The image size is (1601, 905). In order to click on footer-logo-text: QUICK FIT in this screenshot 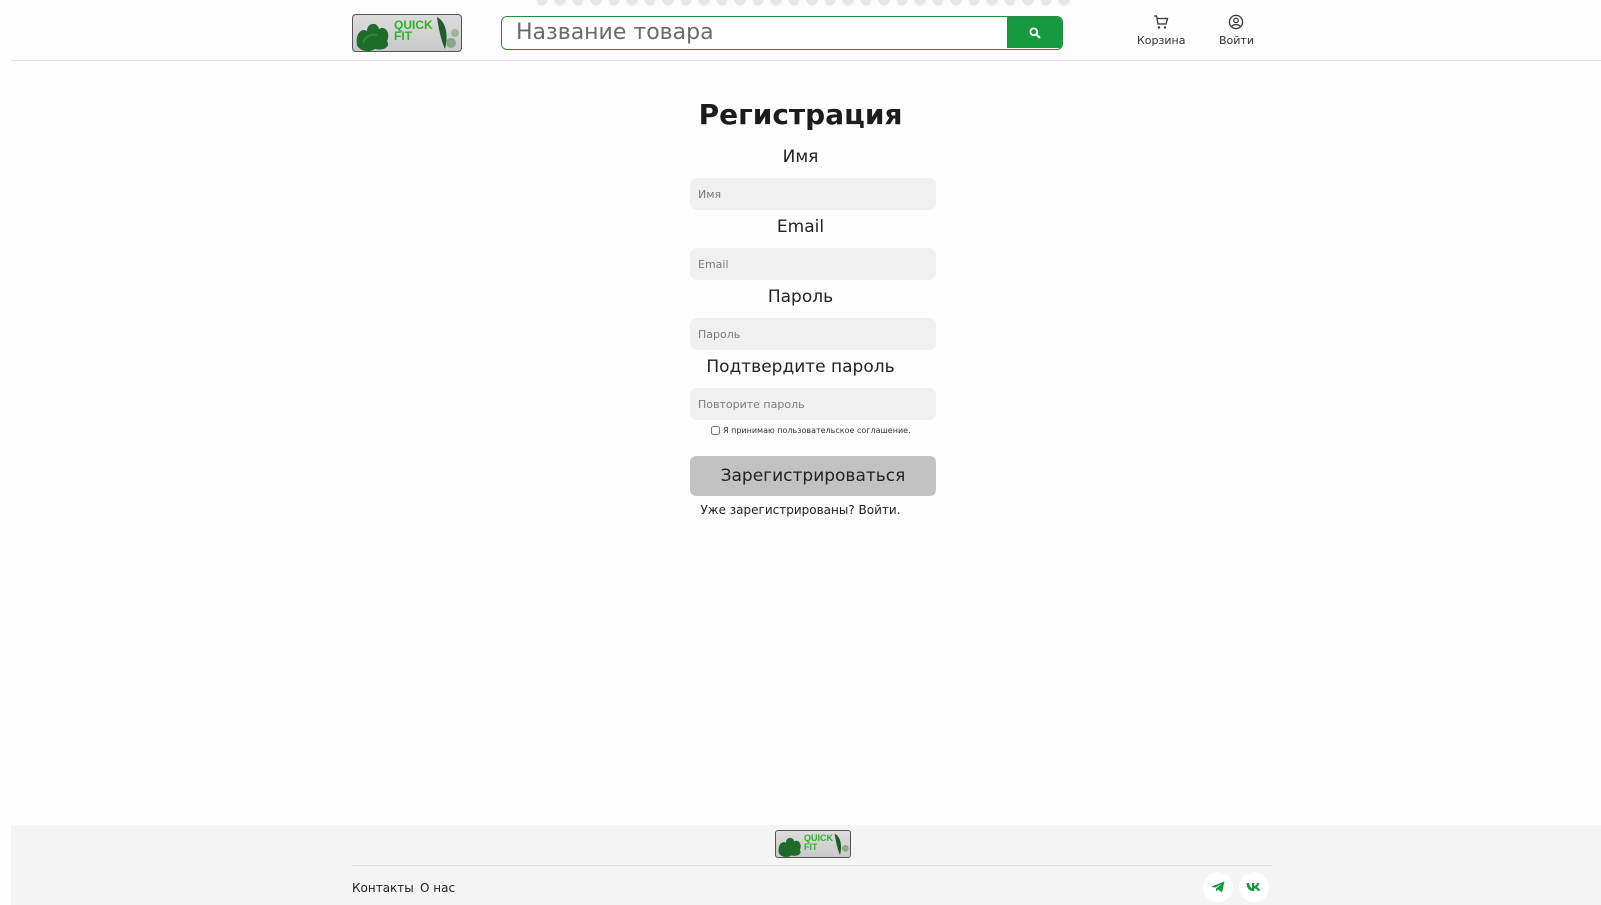, I will do `click(818, 842)`.